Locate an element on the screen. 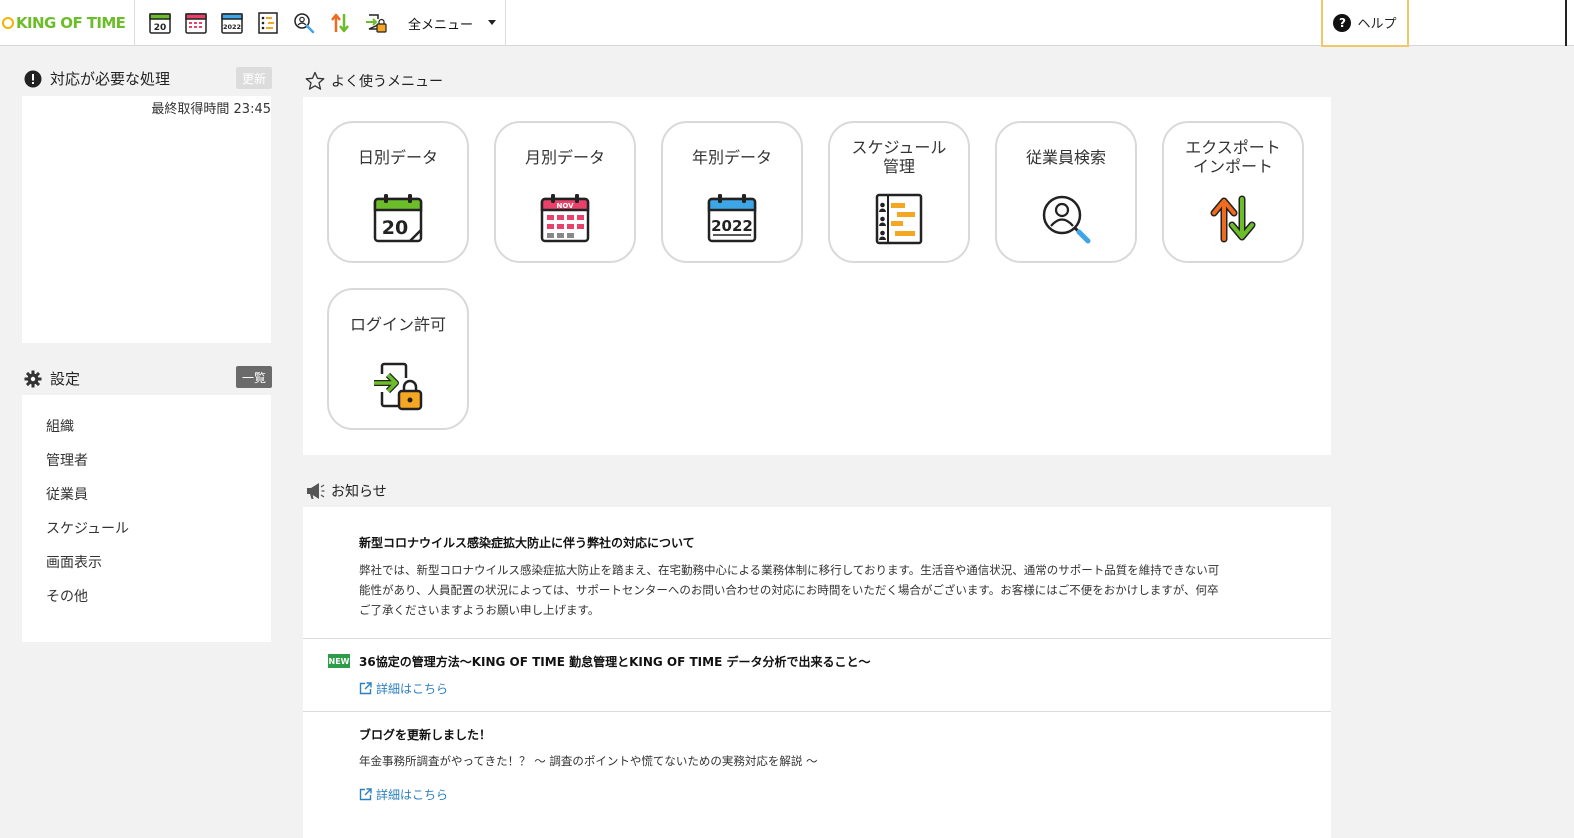 The height and width of the screenshot is (838, 1574). favorites-title: よく使うメニュー is located at coordinates (387, 82).